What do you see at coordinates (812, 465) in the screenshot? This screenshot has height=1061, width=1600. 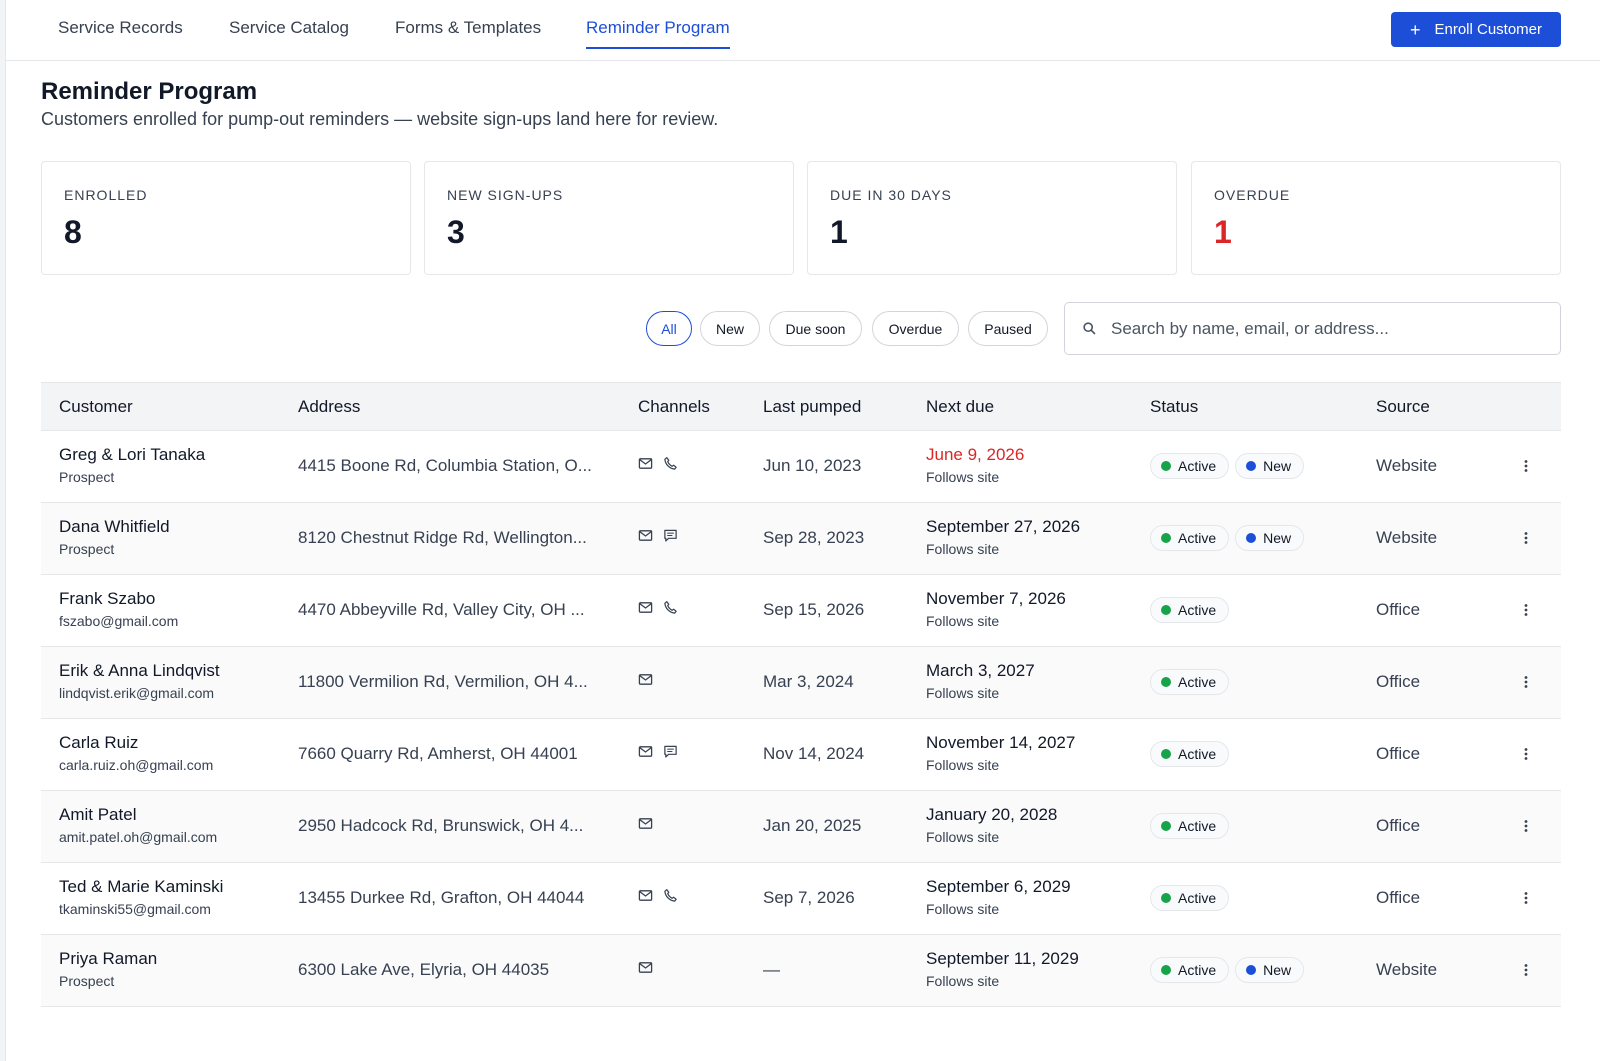 I see `last-pumped: Jun 10, 2023` at bounding box center [812, 465].